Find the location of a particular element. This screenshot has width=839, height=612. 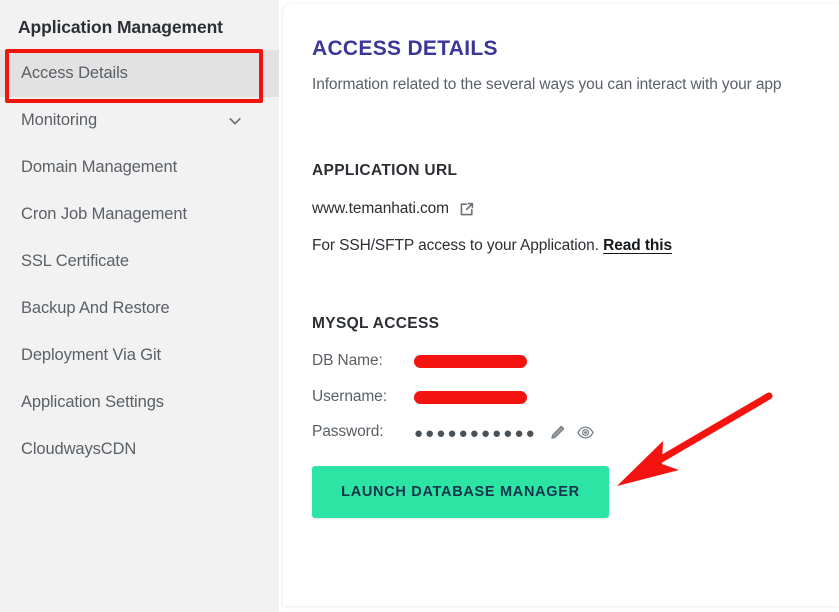

sidebar-item-cron-job-management: Cron Job Management is located at coordinates (139, 214).